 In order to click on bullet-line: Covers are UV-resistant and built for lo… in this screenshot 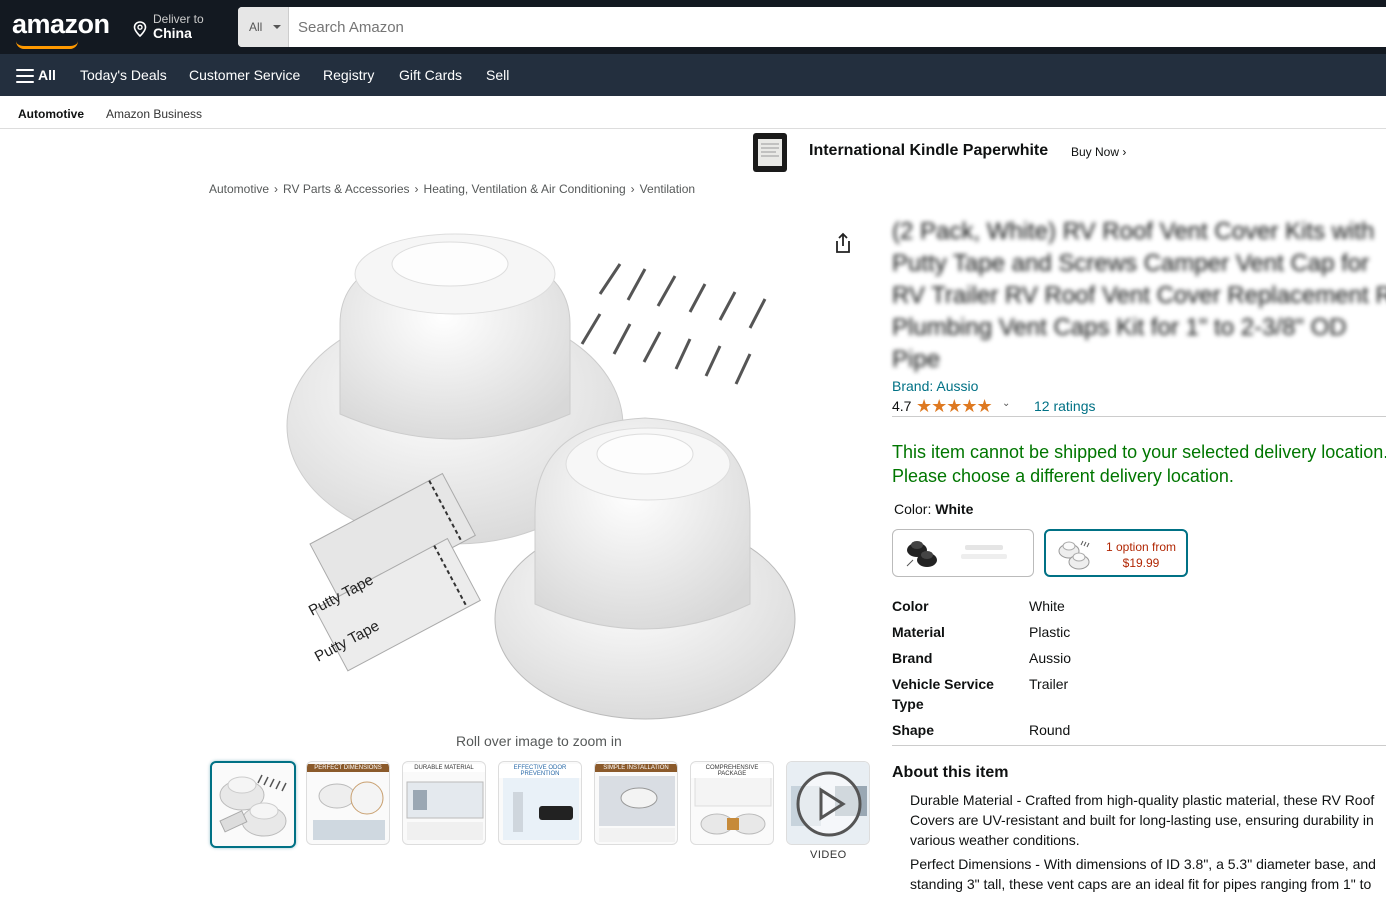, I will do `click(1142, 820)`.